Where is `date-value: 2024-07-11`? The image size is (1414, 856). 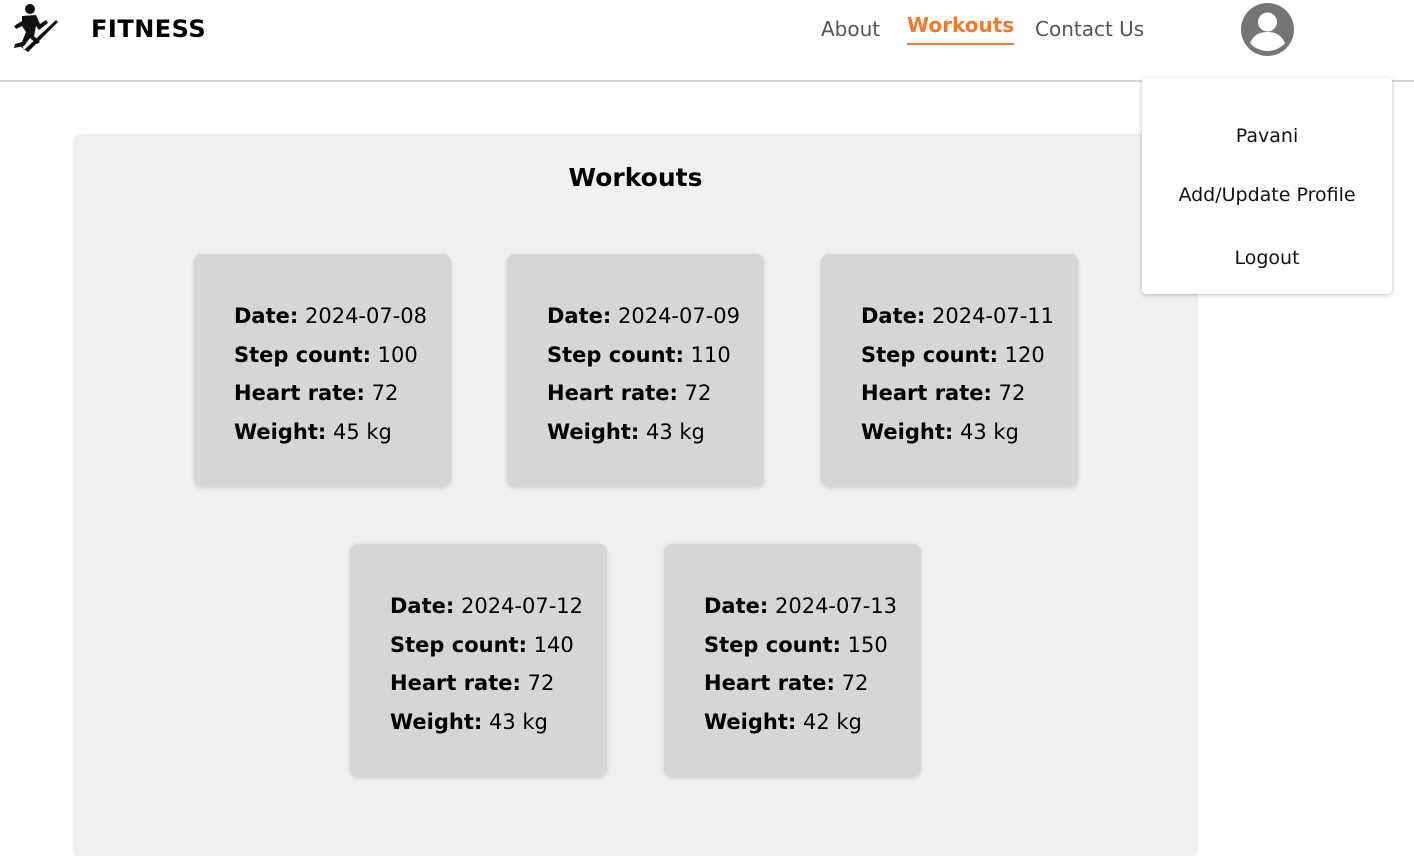 date-value: 2024-07-11 is located at coordinates (993, 316).